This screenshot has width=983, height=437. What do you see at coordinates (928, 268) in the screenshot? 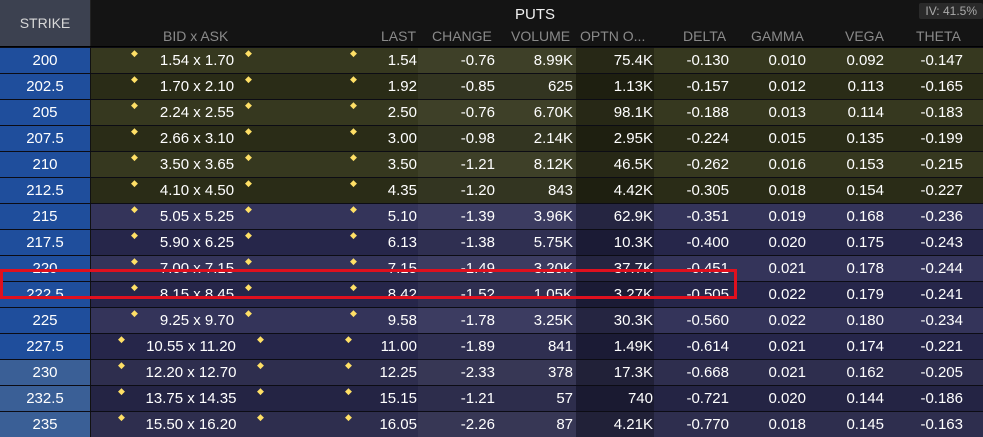
I see `theta-cell: -0.244` at bounding box center [928, 268].